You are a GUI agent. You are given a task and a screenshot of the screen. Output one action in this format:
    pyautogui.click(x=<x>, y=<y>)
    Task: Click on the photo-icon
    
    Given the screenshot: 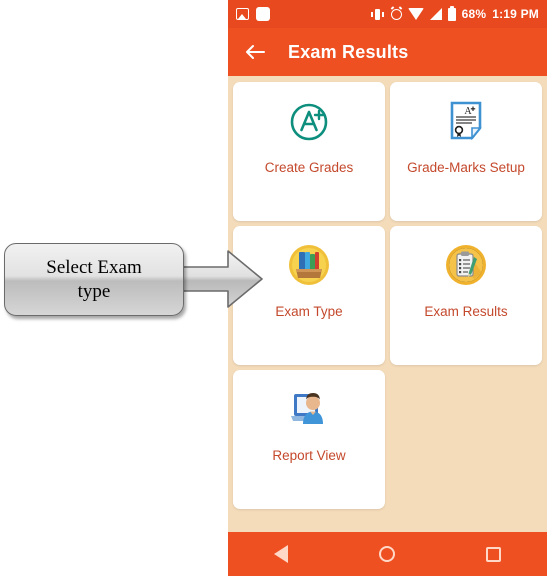 What is the action you would take?
    pyautogui.click(x=242, y=14)
    